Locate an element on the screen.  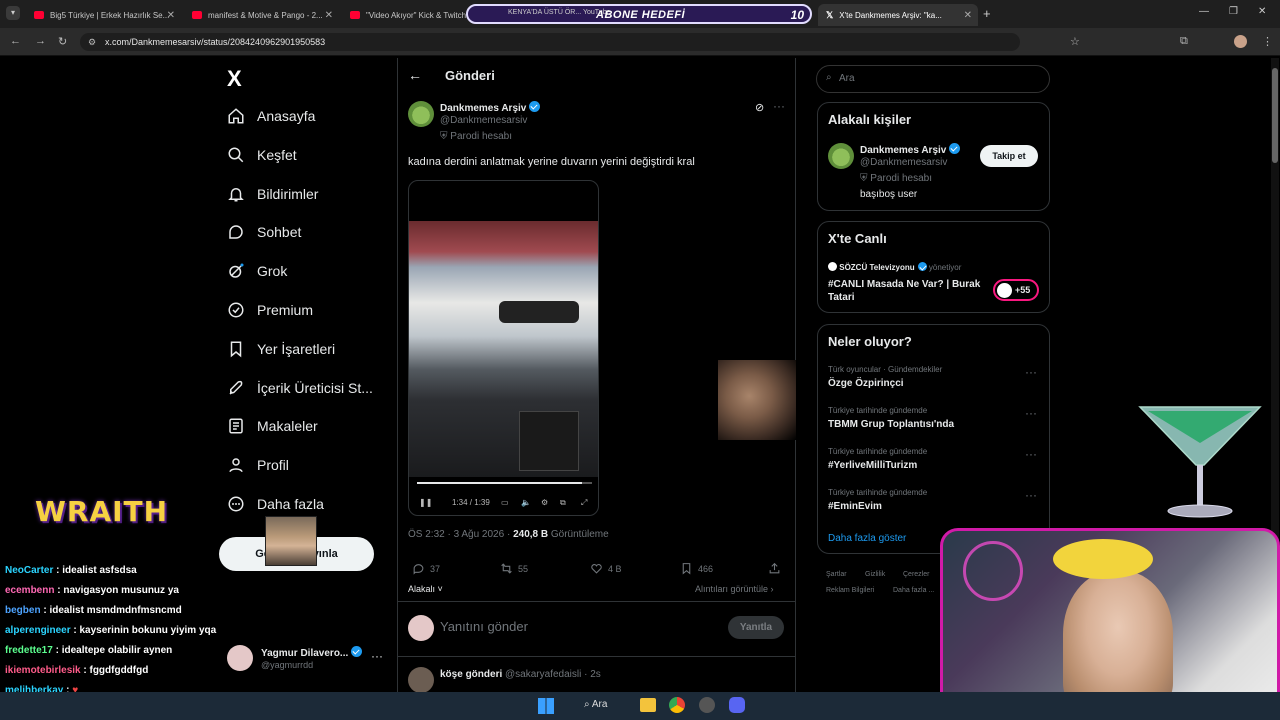
reply-author-name: köşe gönderi is located at coordinates (471, 674).